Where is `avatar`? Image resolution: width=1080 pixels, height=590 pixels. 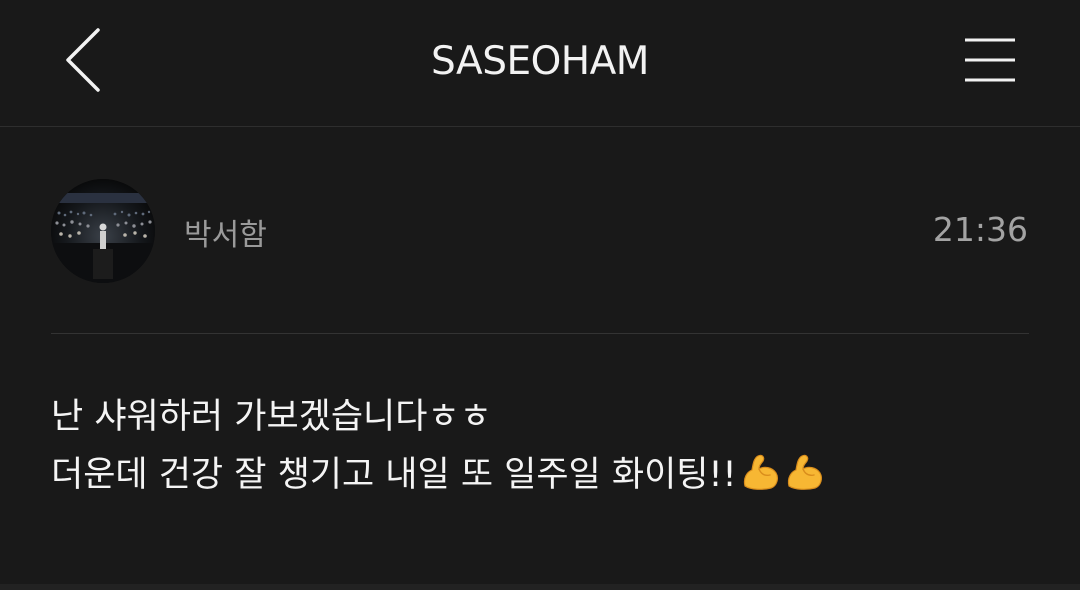 avatar is located at coordinates (103, 231).